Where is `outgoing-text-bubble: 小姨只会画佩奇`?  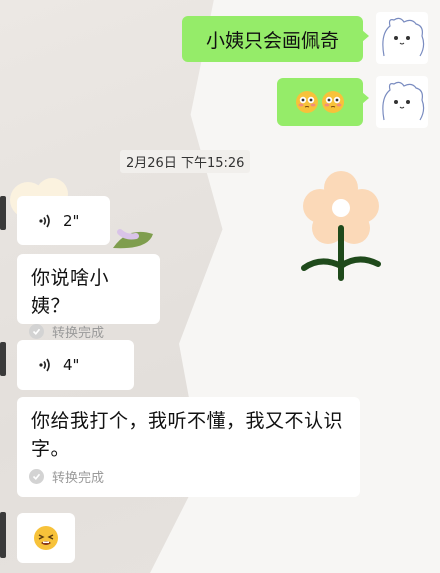
outgoing-text-bubble: 小姨只会画佩奇 is located at coordinates (275, 39).